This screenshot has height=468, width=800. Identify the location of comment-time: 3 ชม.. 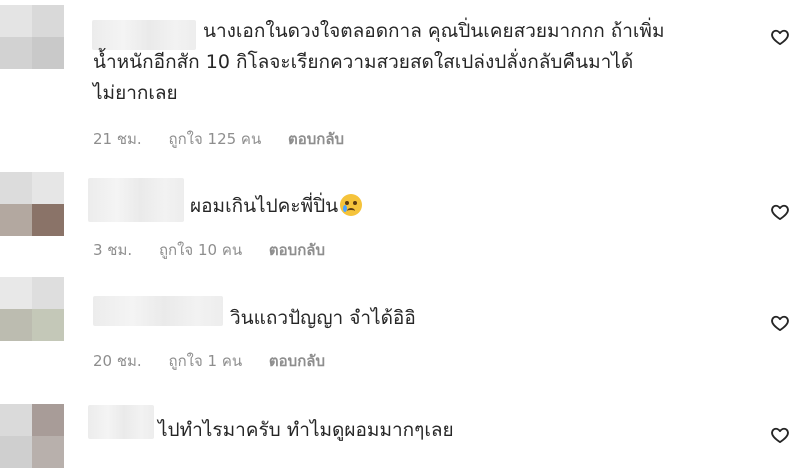
(113, 250).